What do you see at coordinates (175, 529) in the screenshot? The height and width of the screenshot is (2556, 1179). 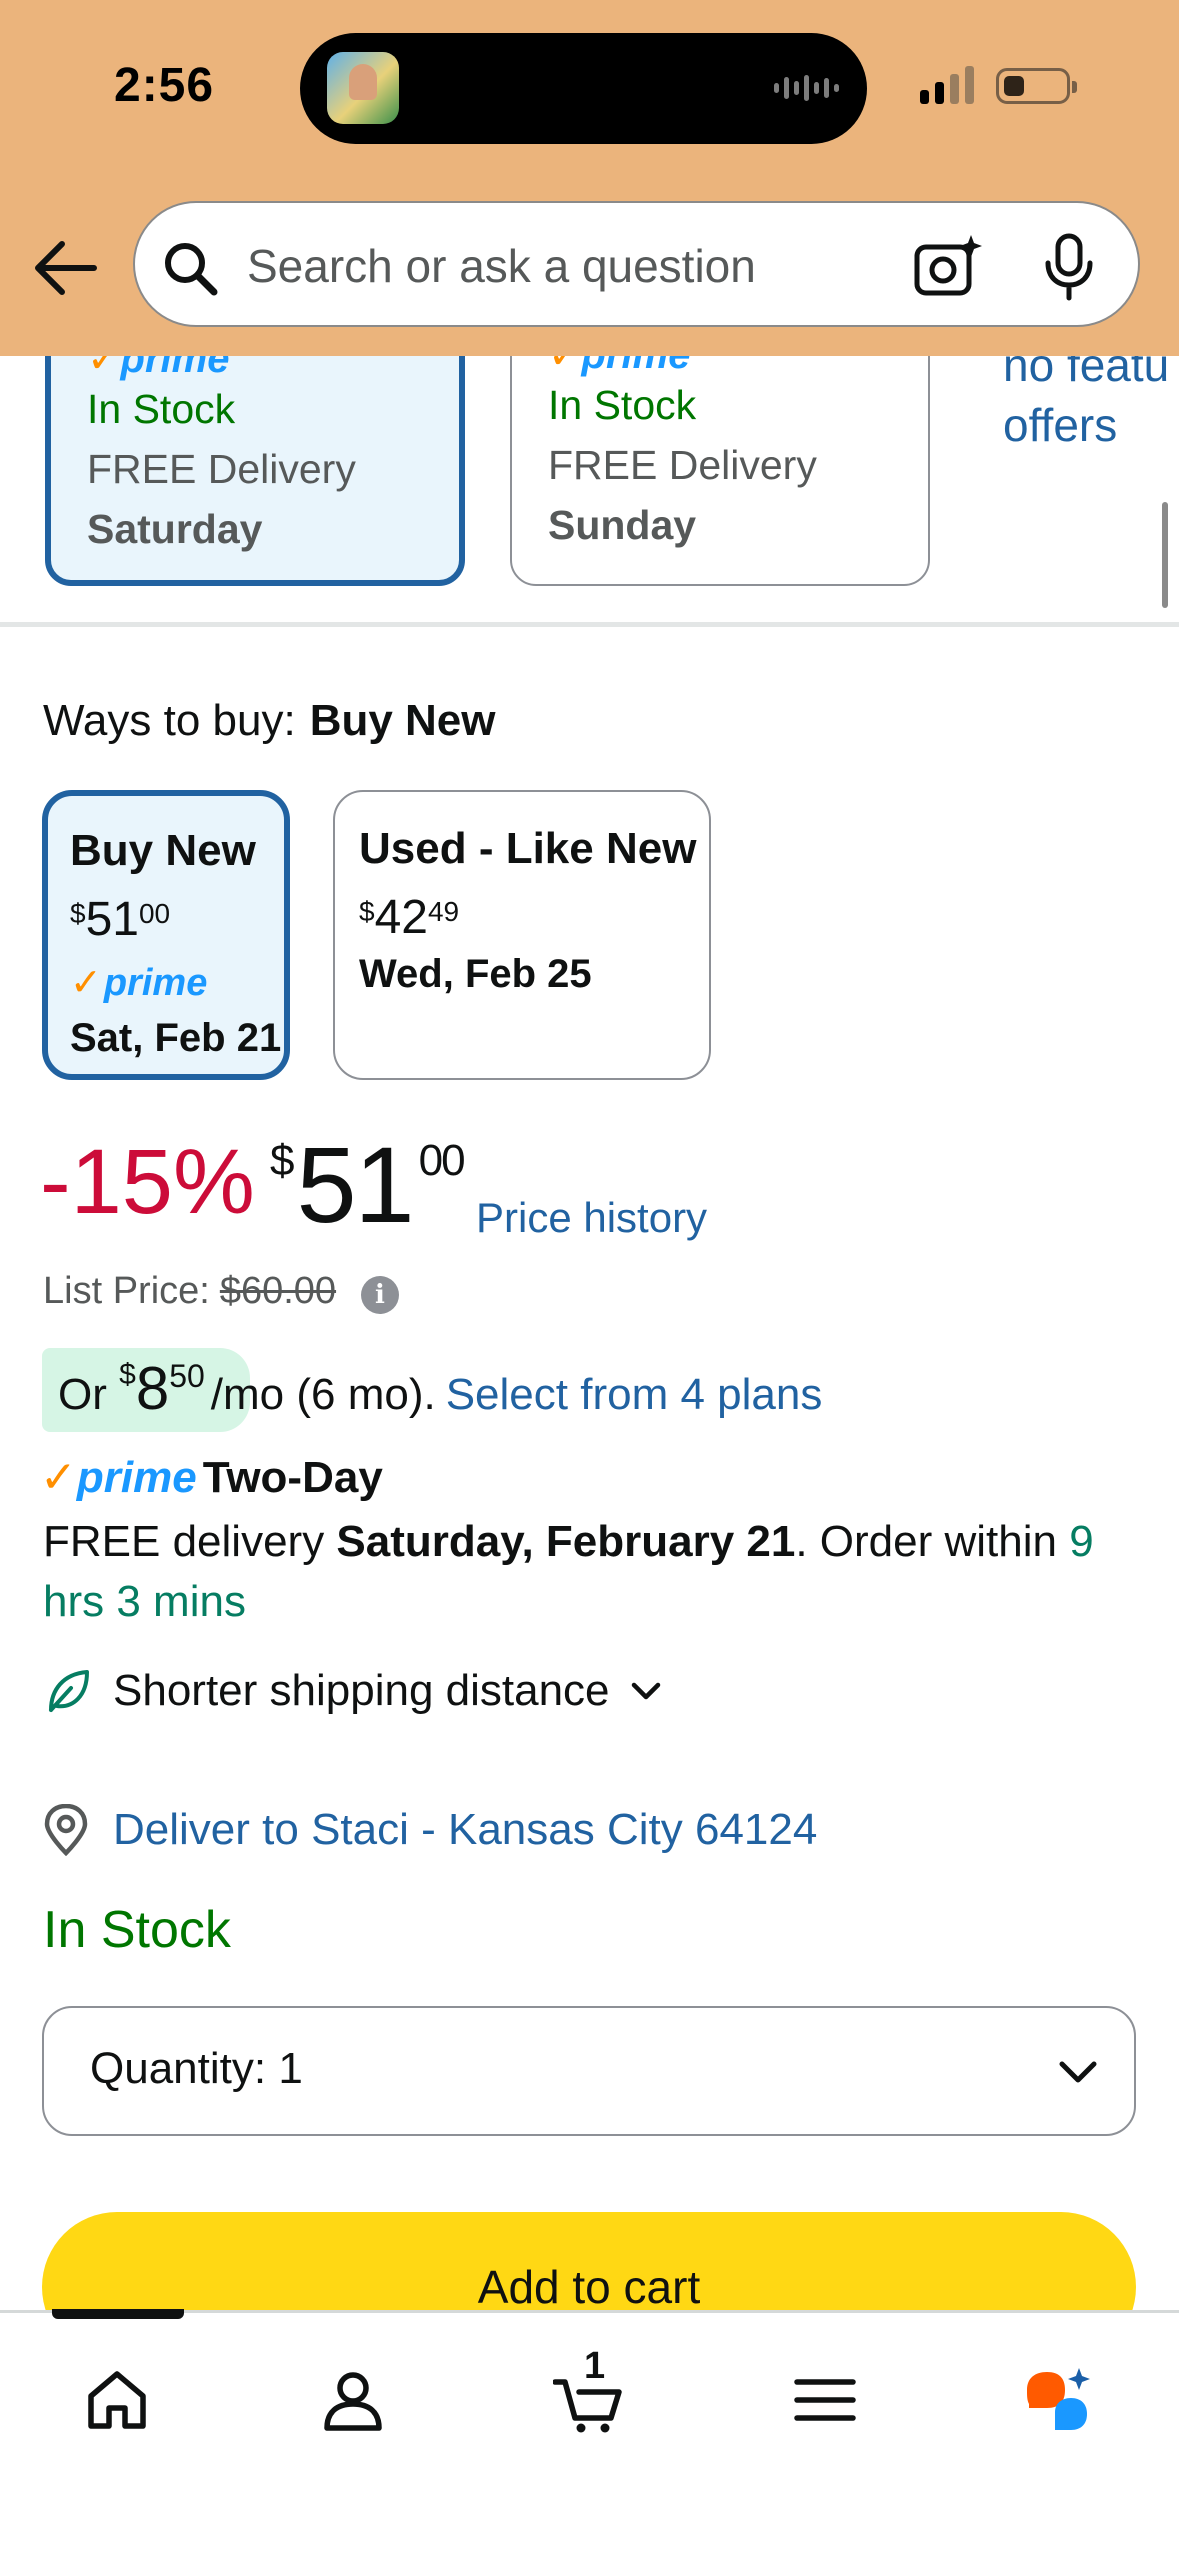 I see `option-delivery-day: Saturday` at bounding box center [175, 529].